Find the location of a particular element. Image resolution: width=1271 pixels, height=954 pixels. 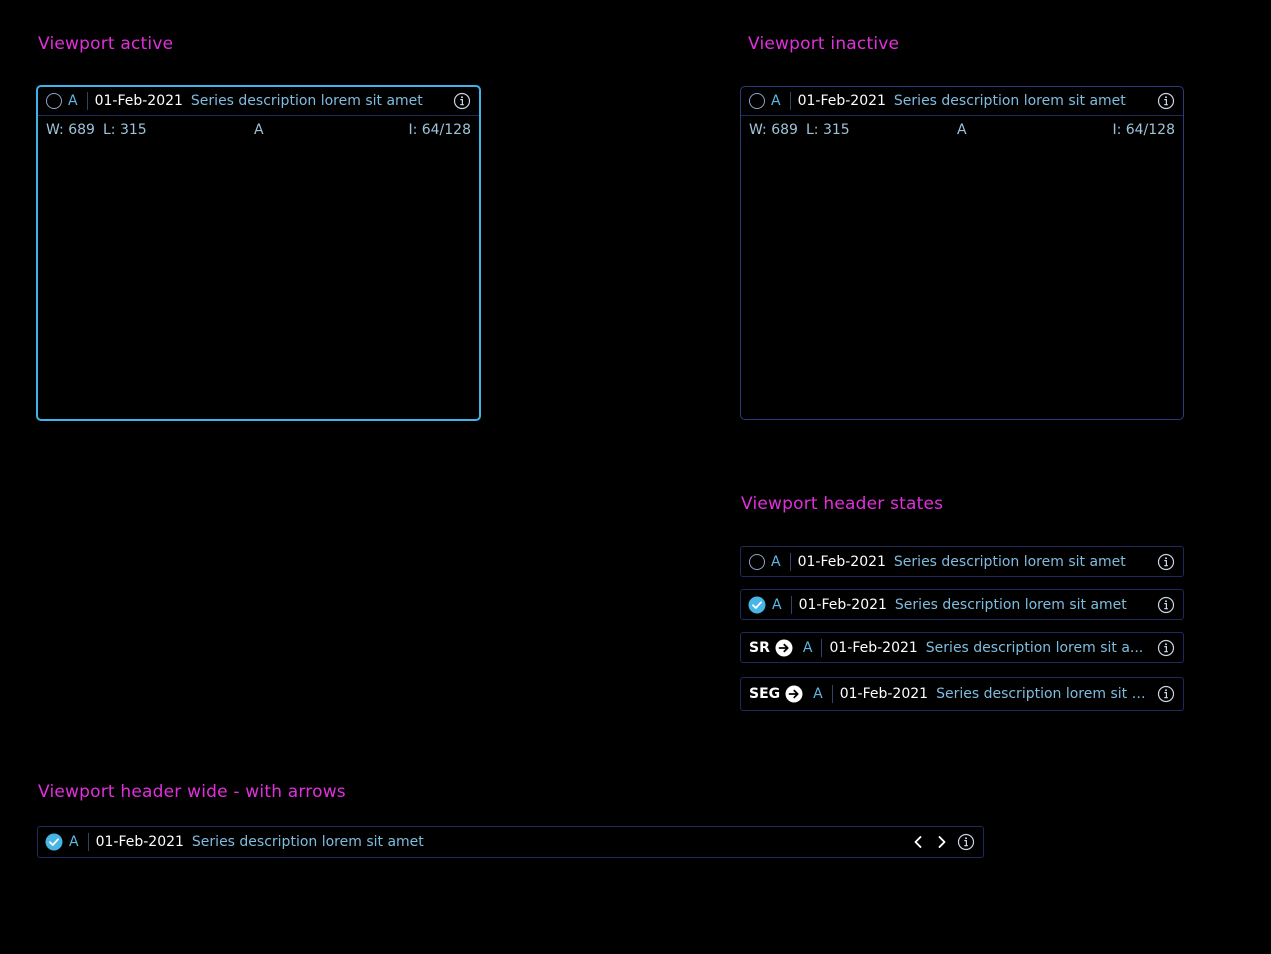

section-title-header-wide: Viewport header wide - with arrows is located at coordinates (192, 792).